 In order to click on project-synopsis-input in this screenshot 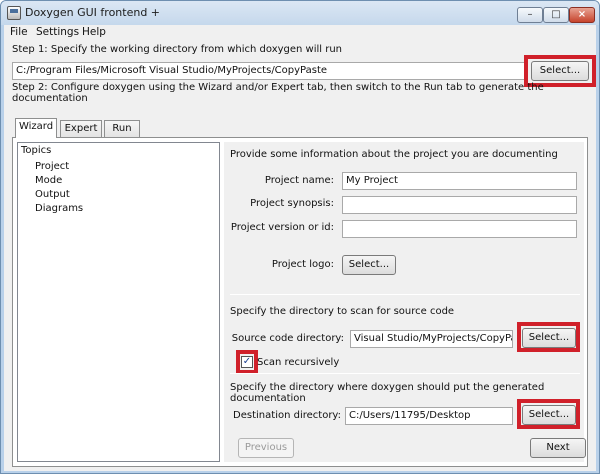, I will do `click(459, 205)`.